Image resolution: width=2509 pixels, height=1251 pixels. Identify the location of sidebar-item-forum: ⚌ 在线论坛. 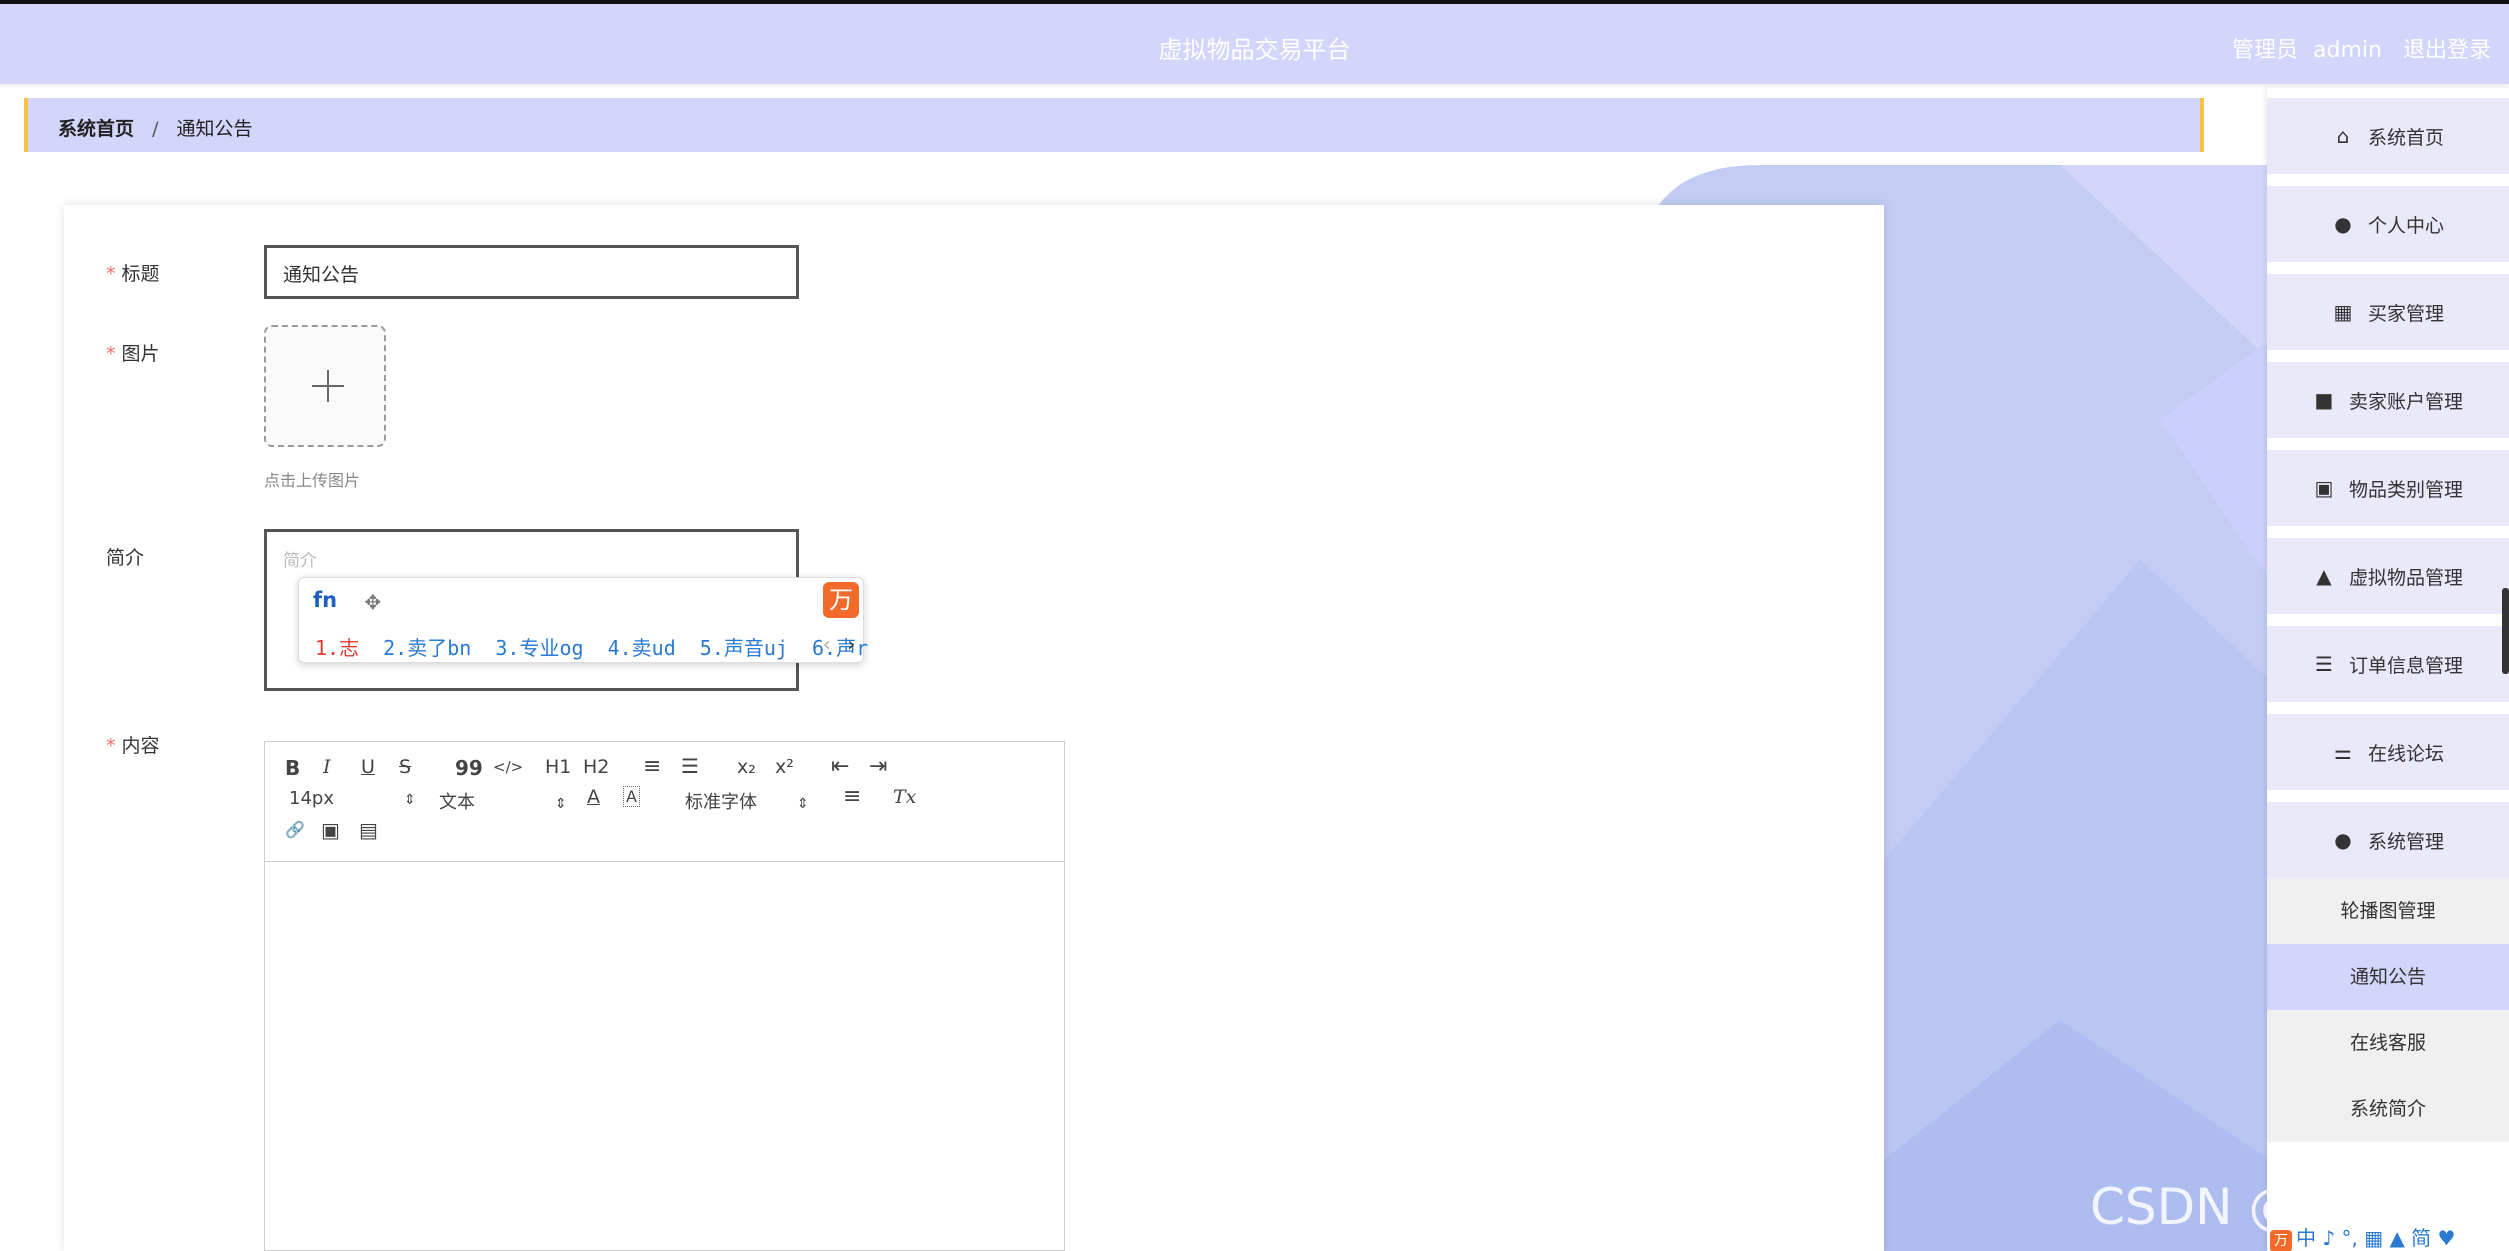
(2388, 752).